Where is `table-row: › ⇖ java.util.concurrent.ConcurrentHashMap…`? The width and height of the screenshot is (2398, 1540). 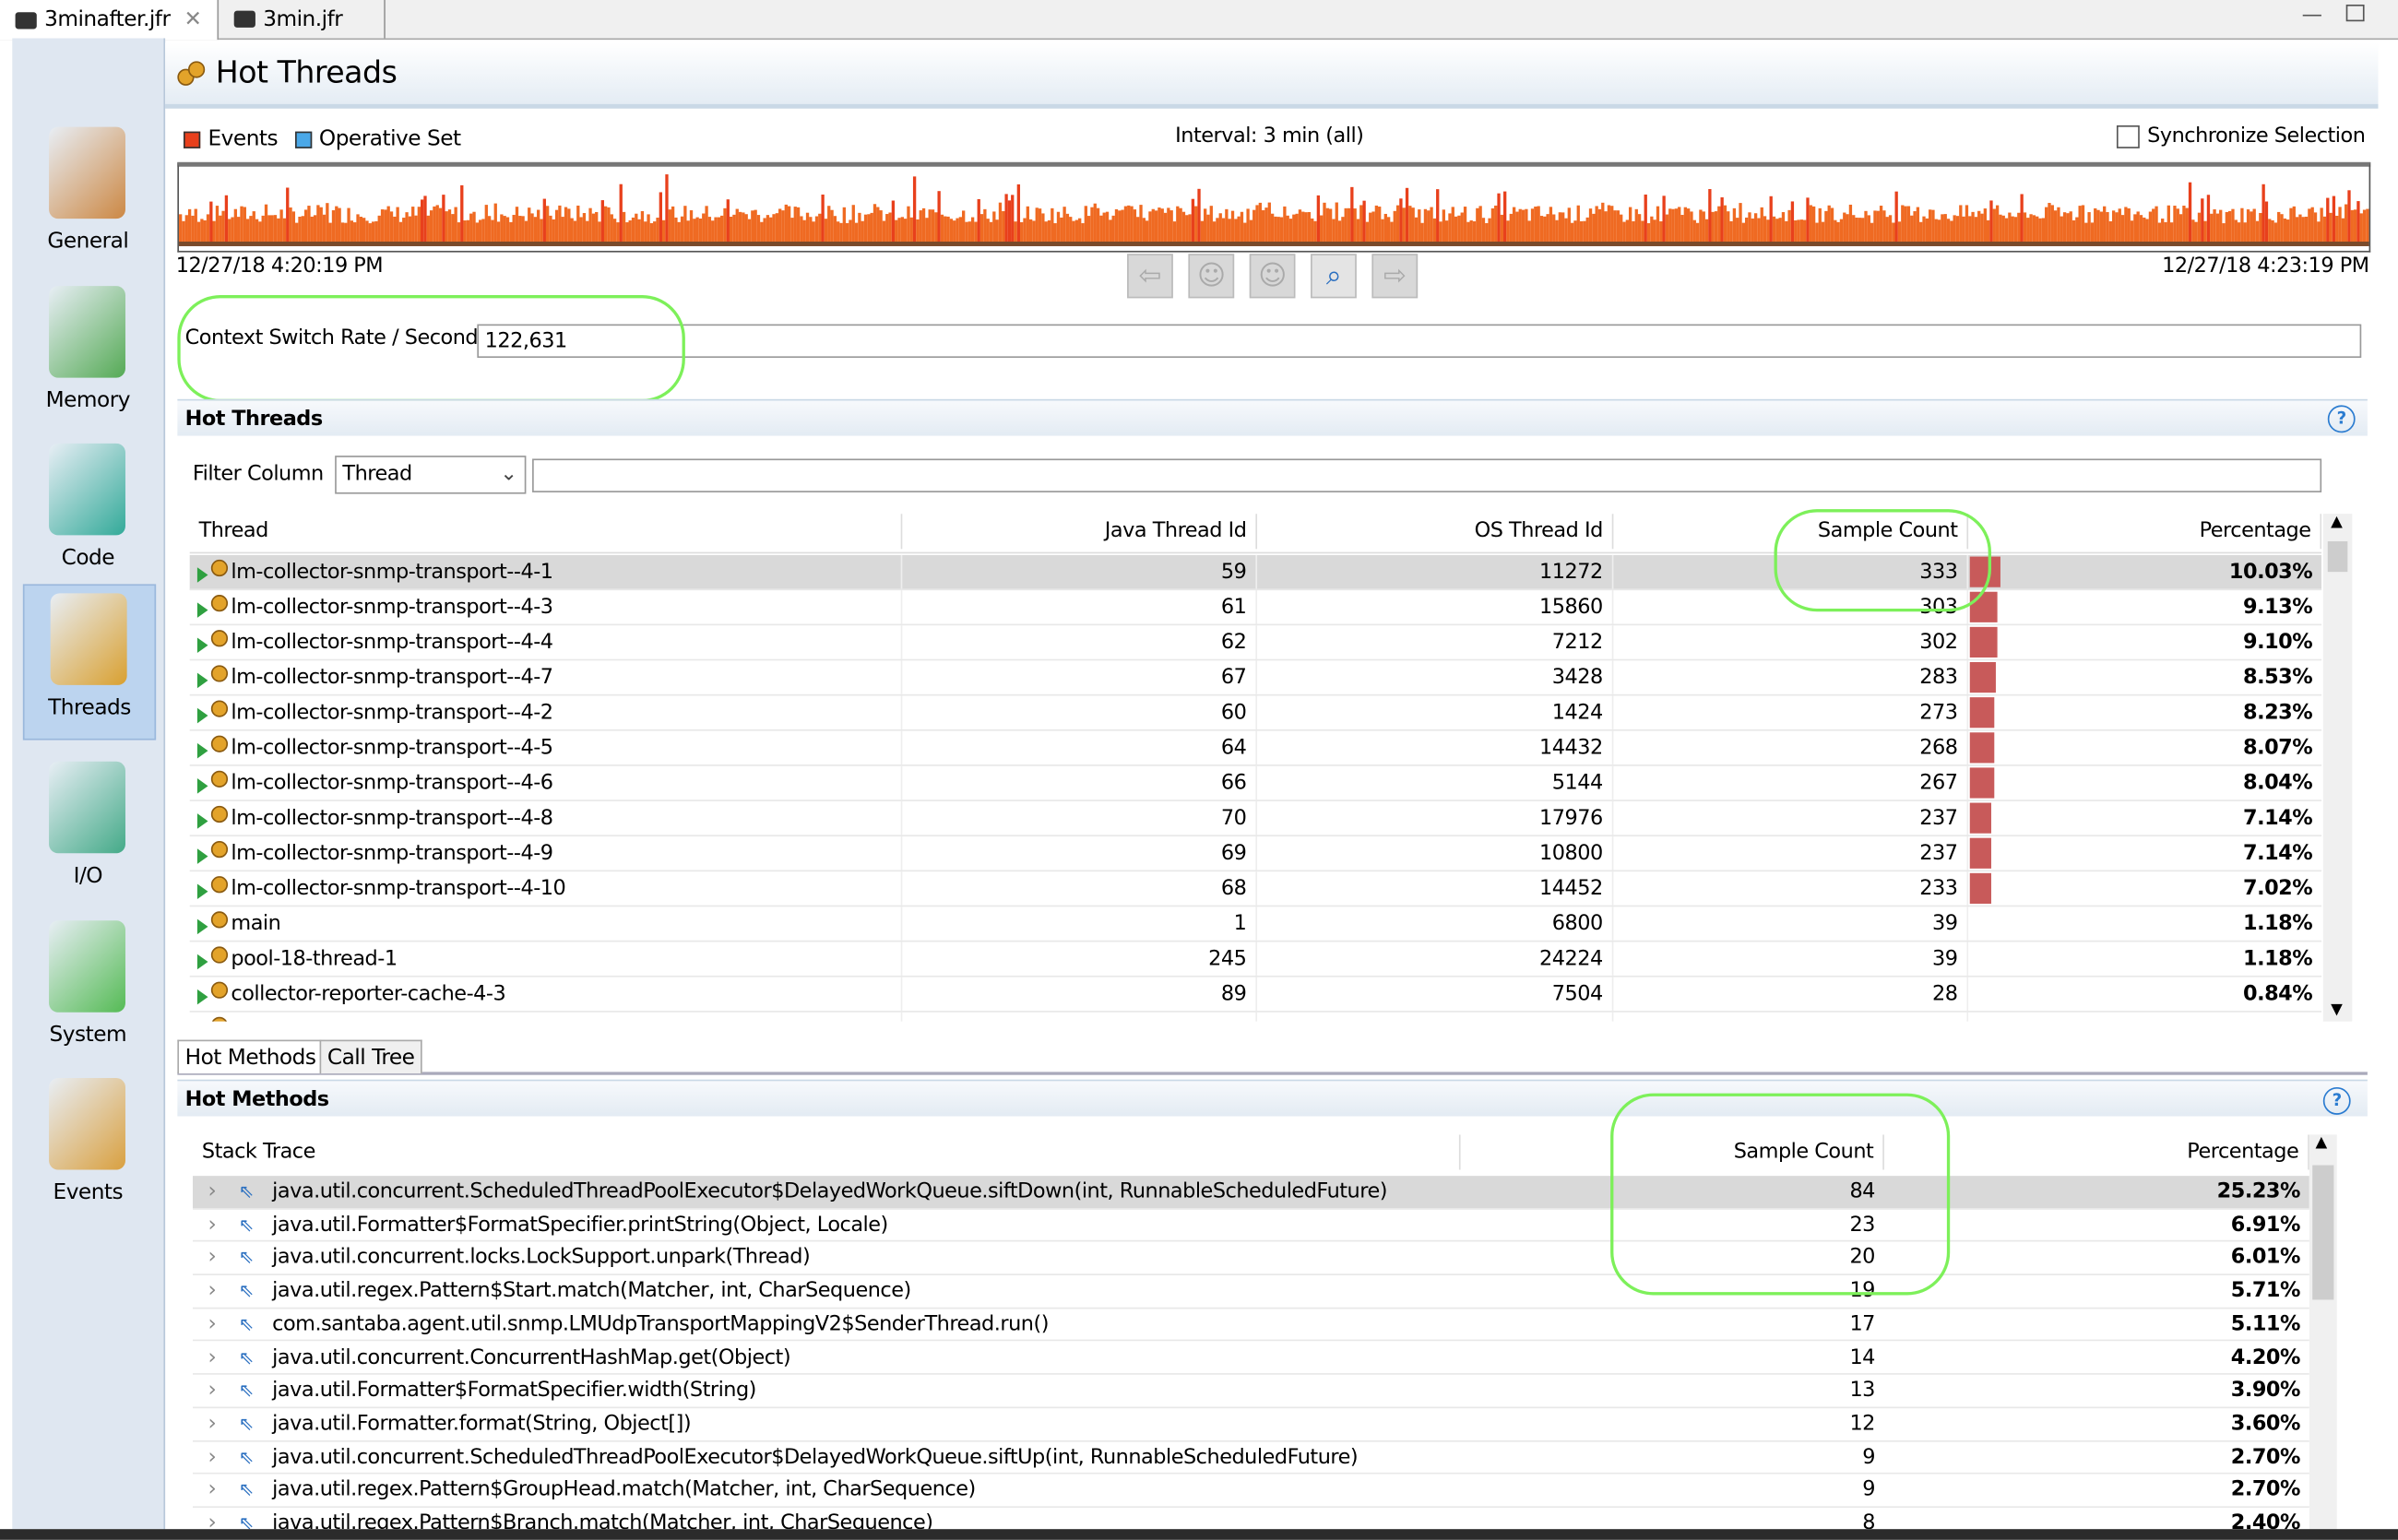
table-row: › ⇖ java.util.concurrent.ConcurrentHashMap… is located at coordinates (1250, 1359).